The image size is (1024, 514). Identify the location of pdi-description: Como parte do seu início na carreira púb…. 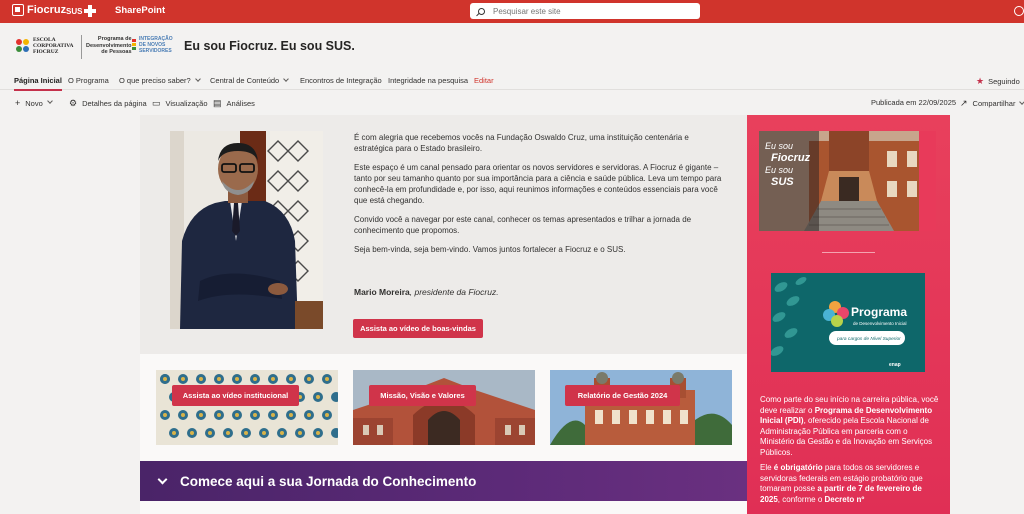
(849, 449).